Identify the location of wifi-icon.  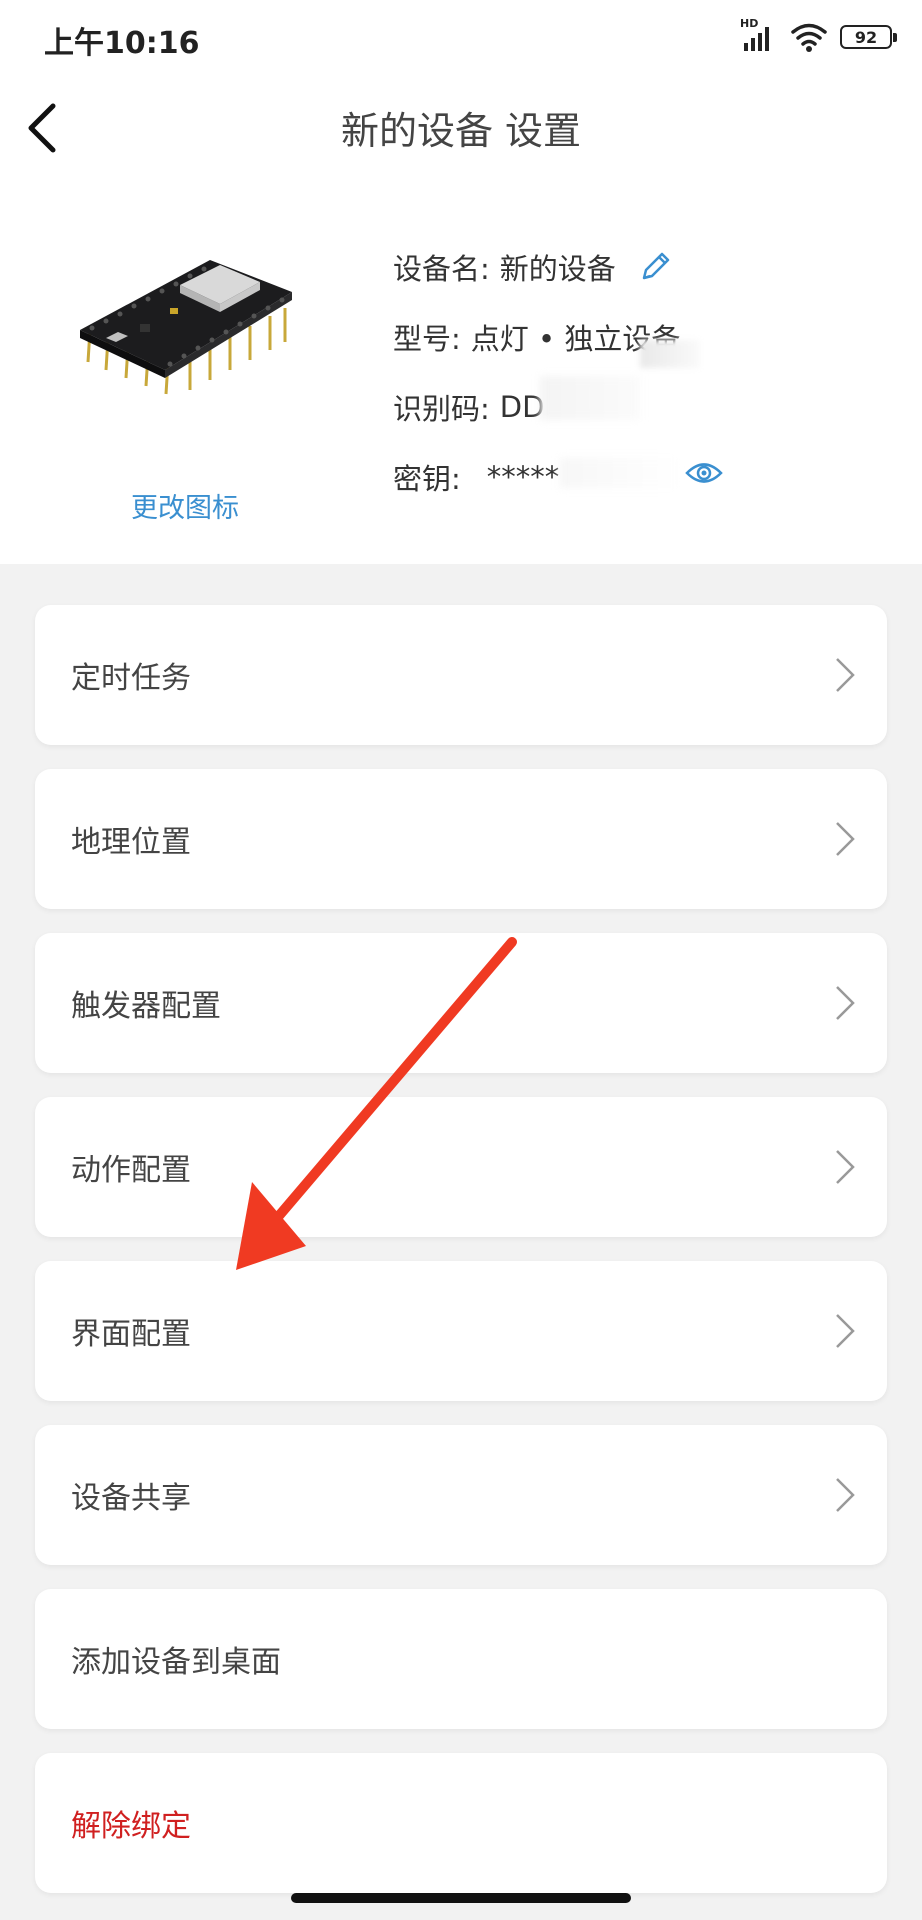
(809, 37).